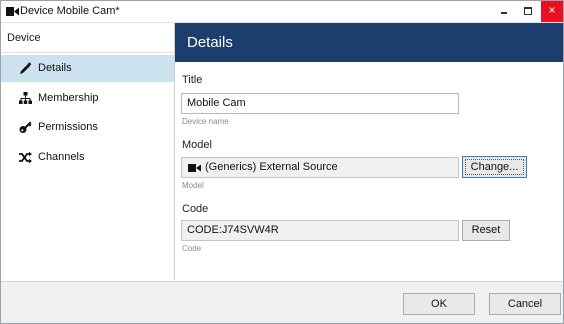  I want to click on pencil-icon, so click(26, 68).